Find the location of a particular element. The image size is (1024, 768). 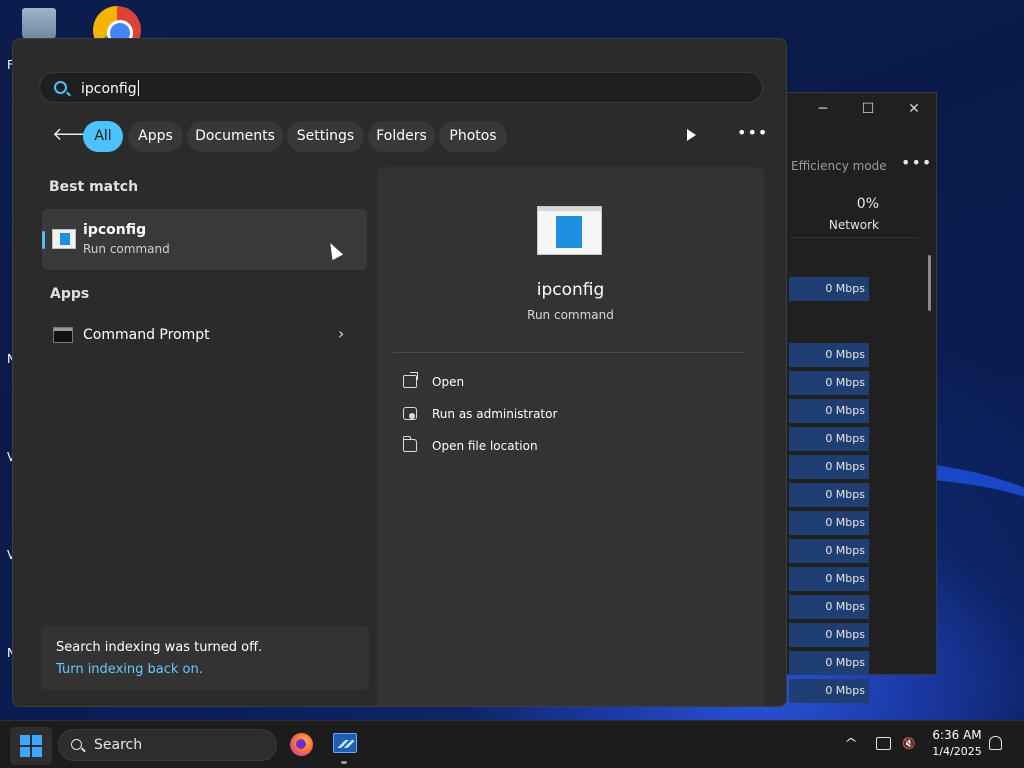

indexing-message: Search indexing was turned off. is located at coordinates (159, 647).